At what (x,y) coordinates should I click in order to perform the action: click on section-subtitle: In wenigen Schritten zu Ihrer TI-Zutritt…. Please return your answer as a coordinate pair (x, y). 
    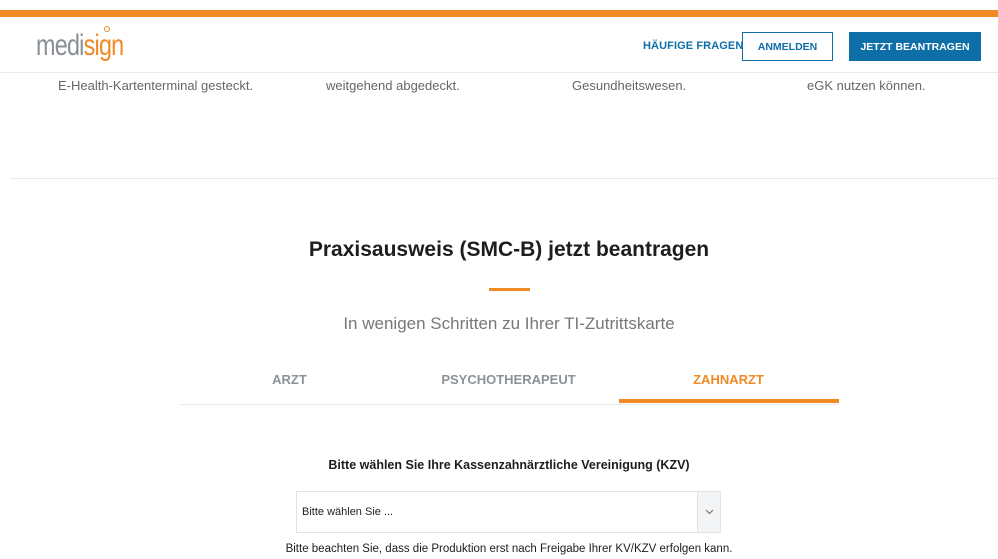
    Looking at the image, I should click on (509, 323).